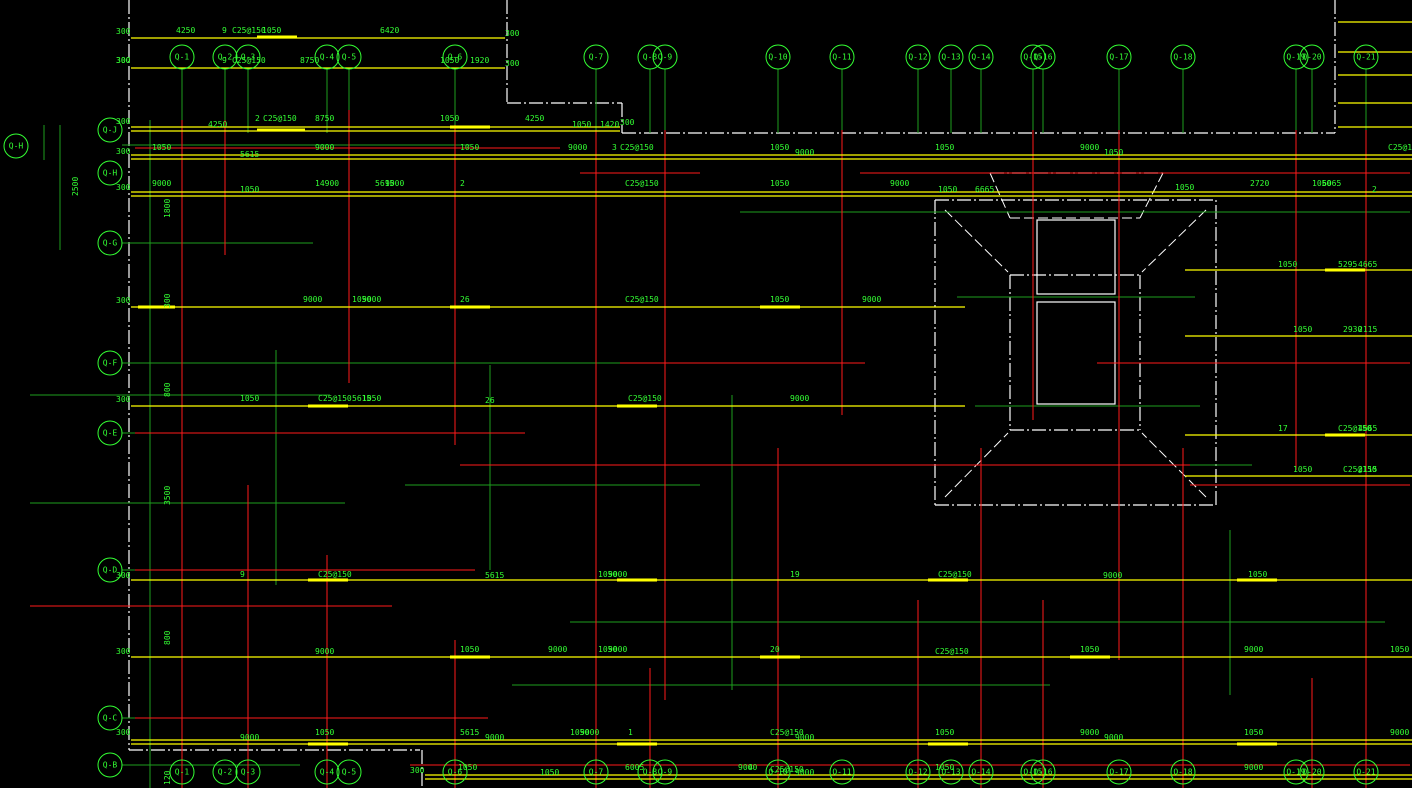 The image size is (1412, 788). What do you see at coordinates (950, 57) in the screenshot?
I see `grid-bubble-top-label: Q-13` at bounding box center [950, 57].